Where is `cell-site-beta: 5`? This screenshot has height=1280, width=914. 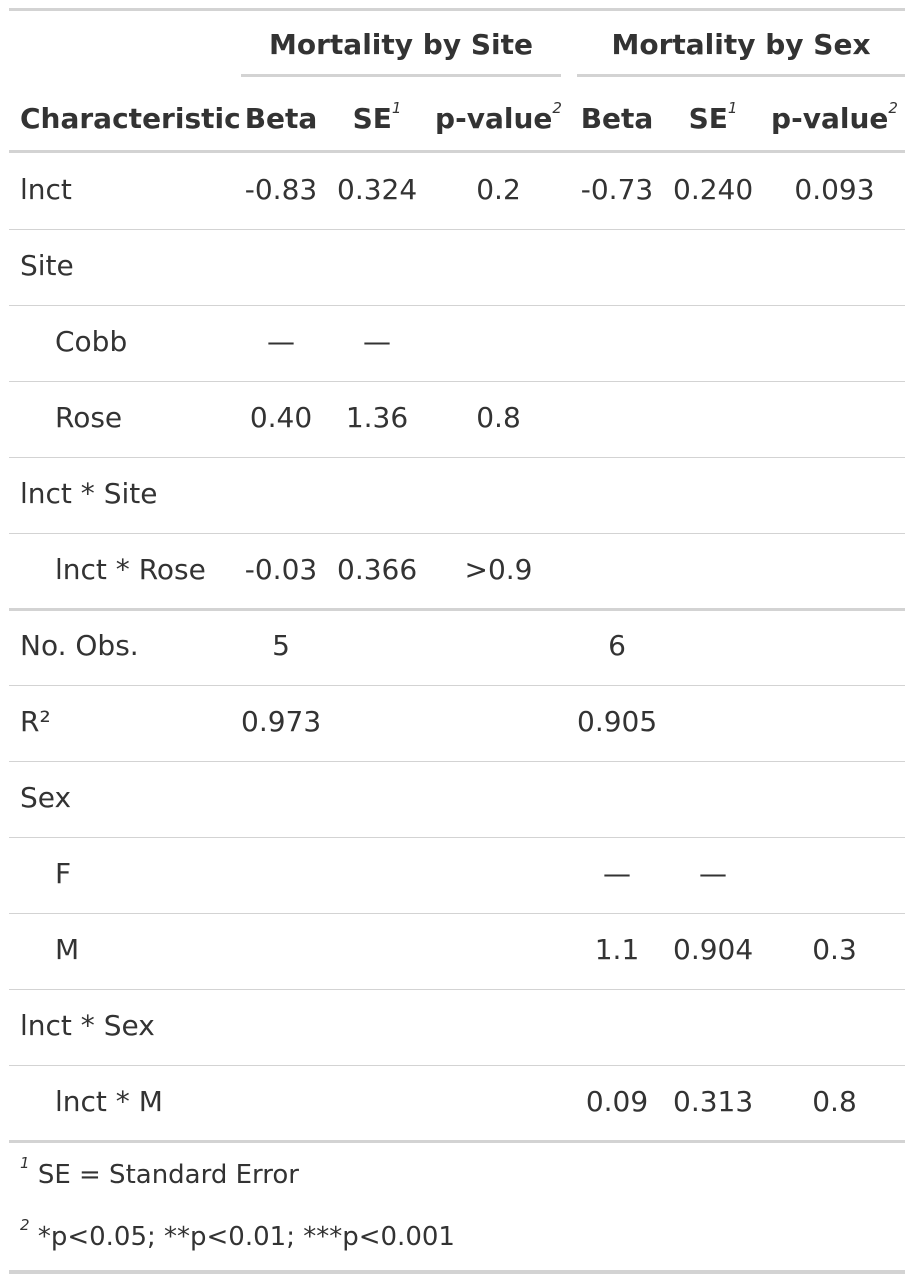
cell-site-beta: 5 is located at coordinates (281, 645).